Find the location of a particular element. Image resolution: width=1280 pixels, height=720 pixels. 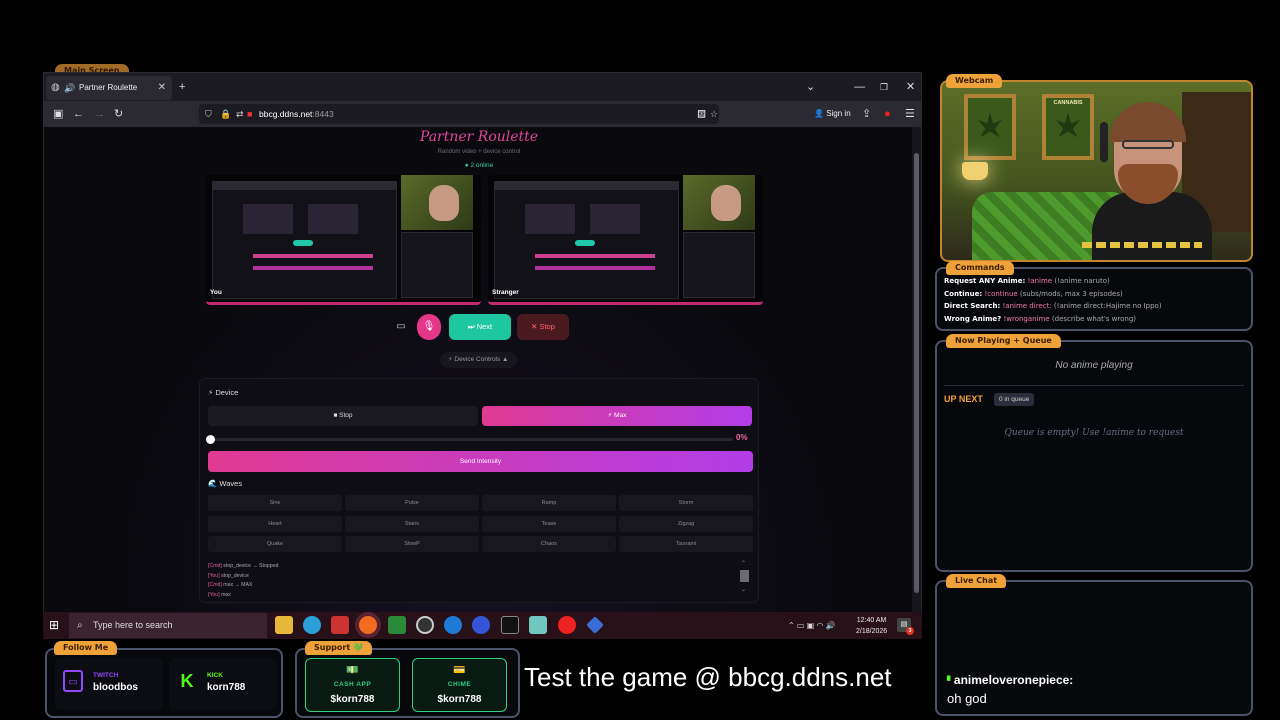

send-intensity-button: Send Intensity is located at coordinates (480, 461).